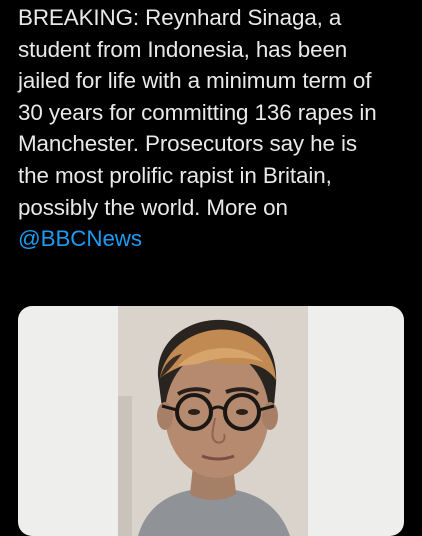  Describe the element at coordinates (217, 239) in the screenshot. I see `mention-link: @BBCNews` at that location.